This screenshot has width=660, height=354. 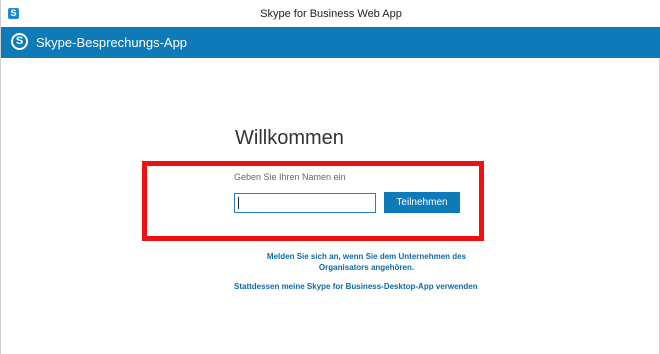 What do you see at coordinates (290, 177) in the screenshot?
I see `name-field-label: Geben Sie Ihren Namen ein` at bounding box center [290, 177].